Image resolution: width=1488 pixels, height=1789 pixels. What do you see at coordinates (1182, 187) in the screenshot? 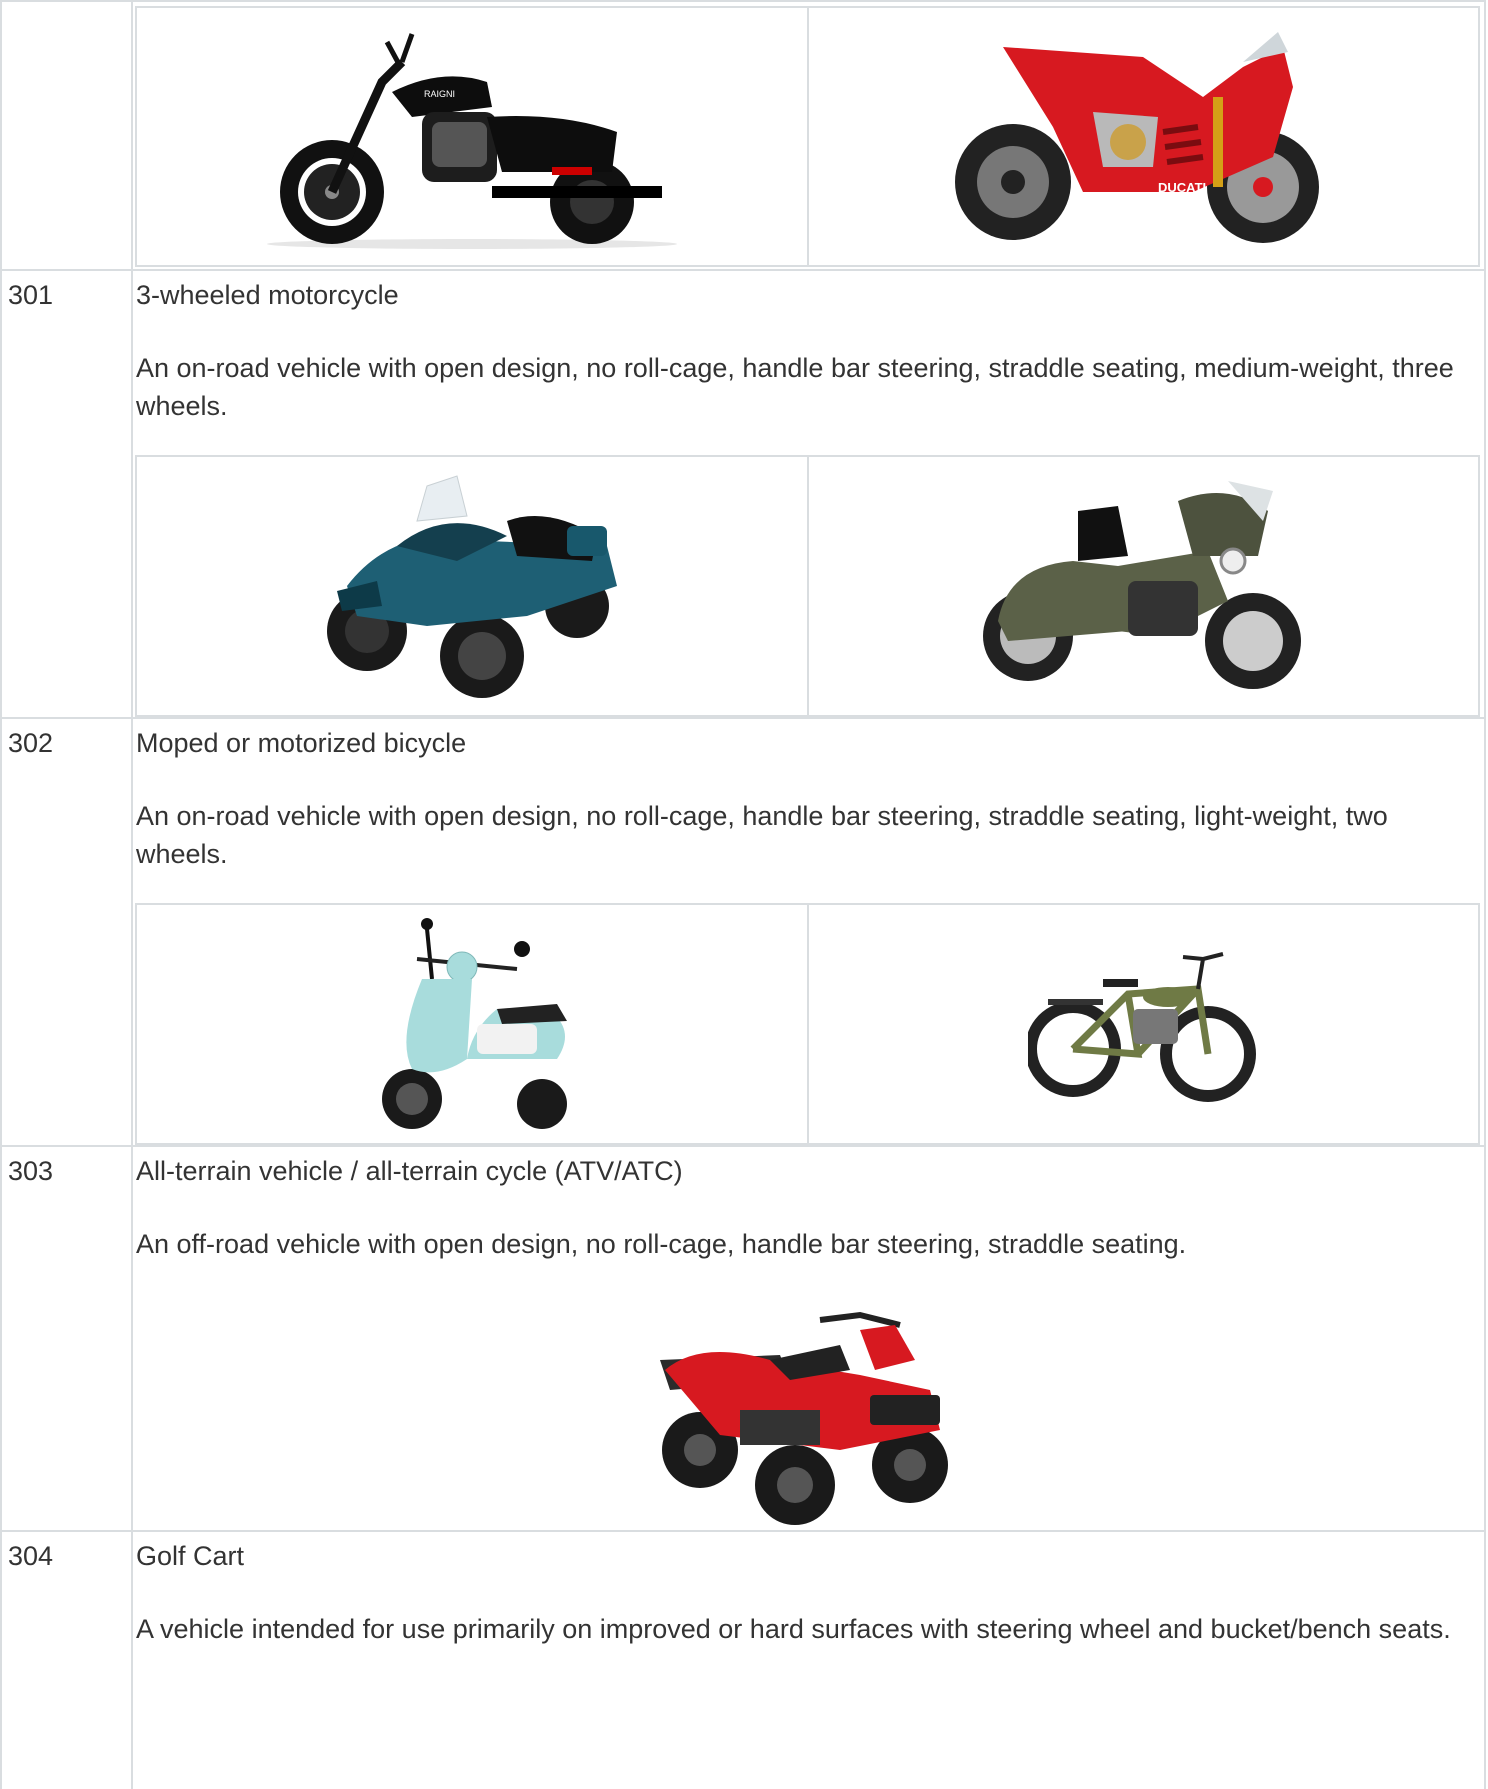
I see `svg-text: DUCATI` at bounding box center [1182, 187].